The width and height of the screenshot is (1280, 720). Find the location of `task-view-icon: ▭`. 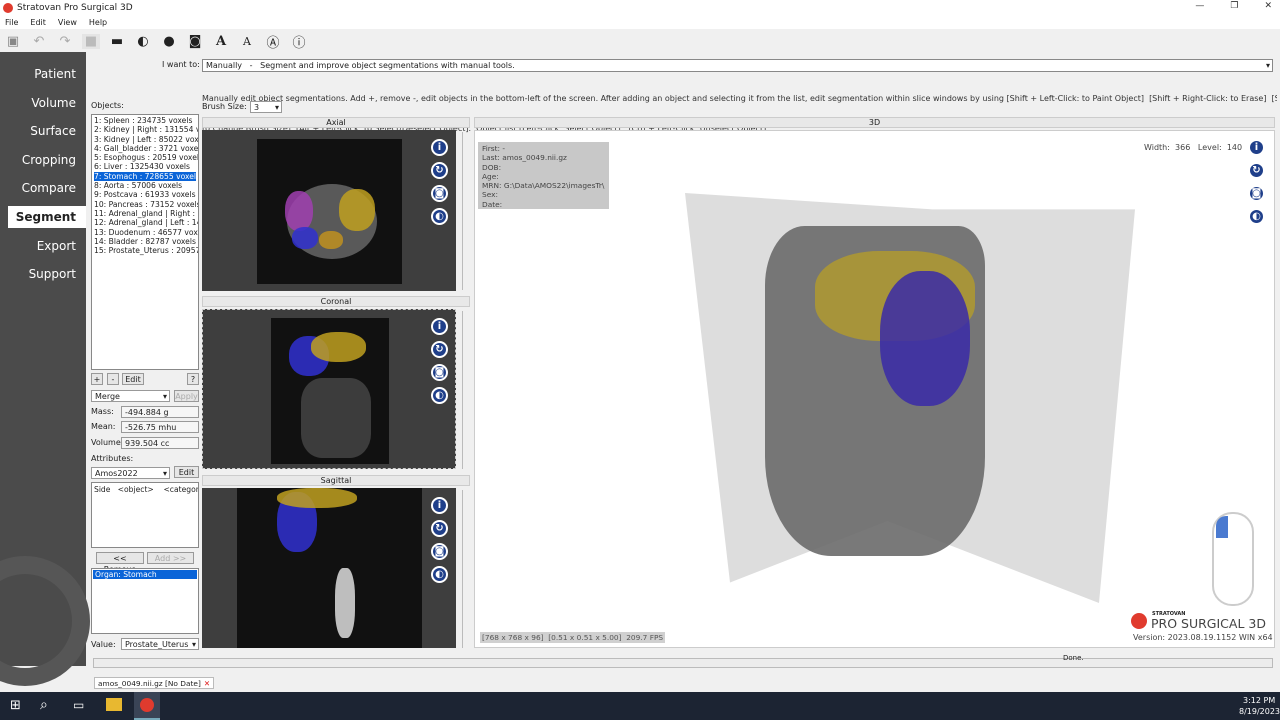

task-view-icon: ▭ is located at coordinates (78, 705).